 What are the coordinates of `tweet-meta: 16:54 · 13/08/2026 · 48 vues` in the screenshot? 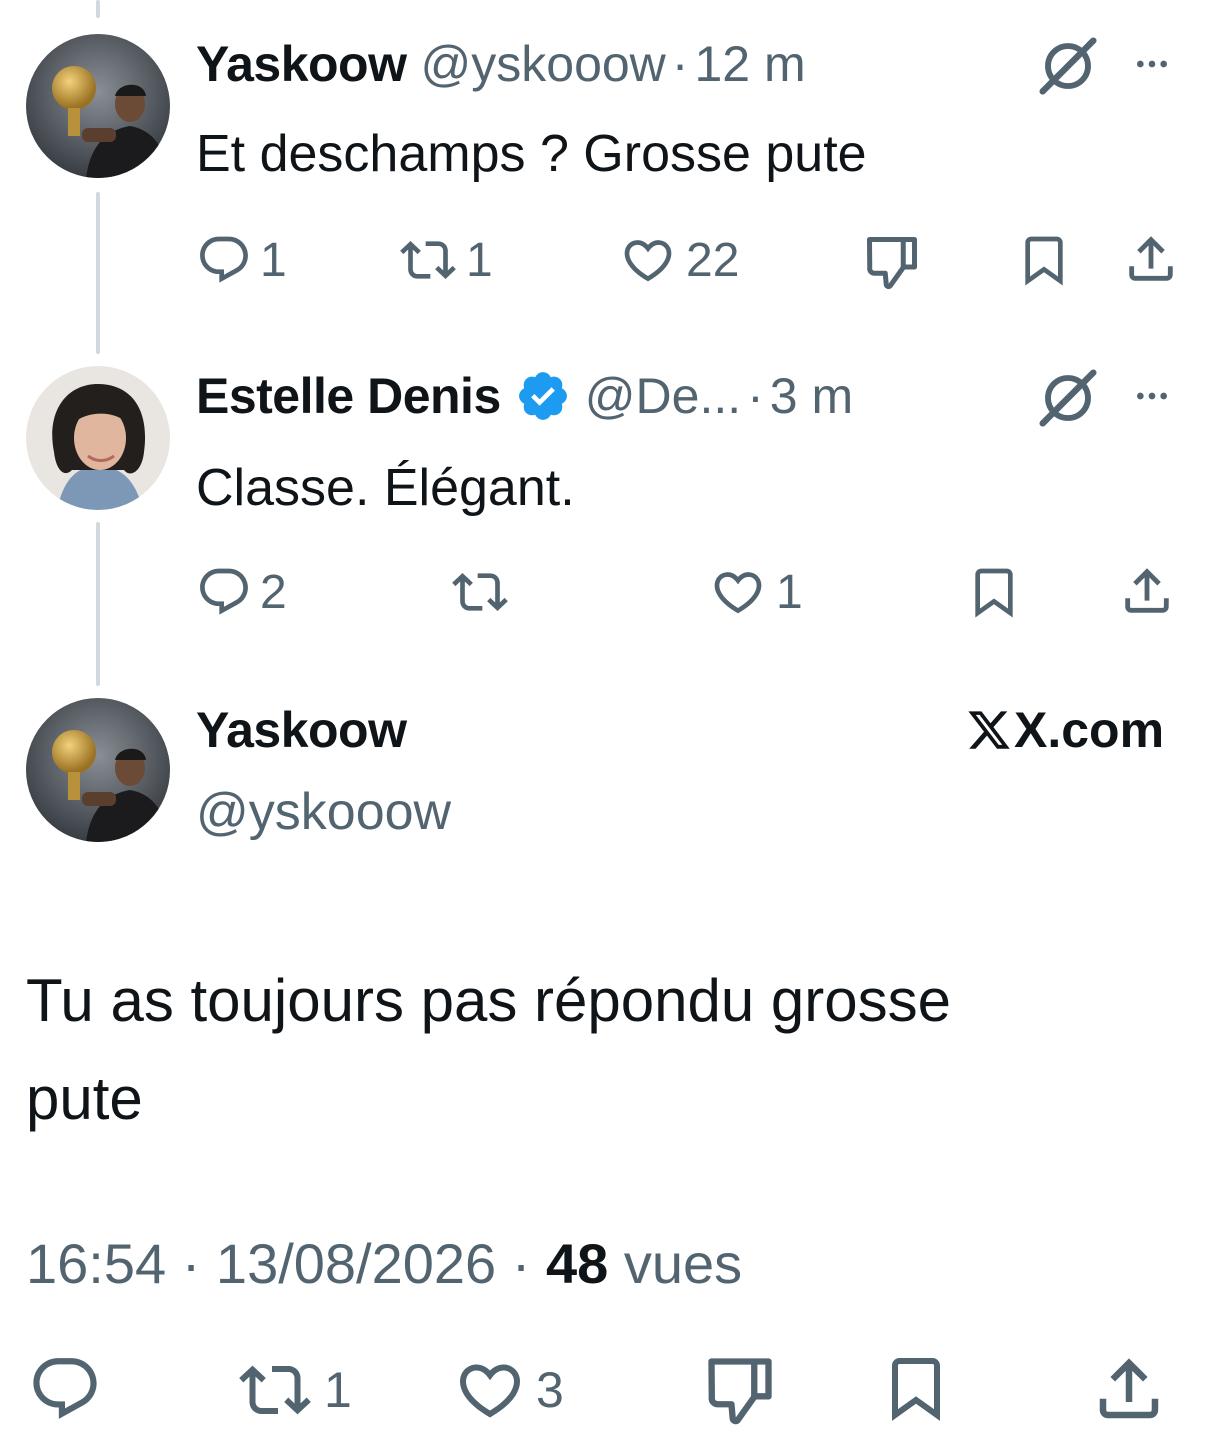 It's located at (384, 1264).